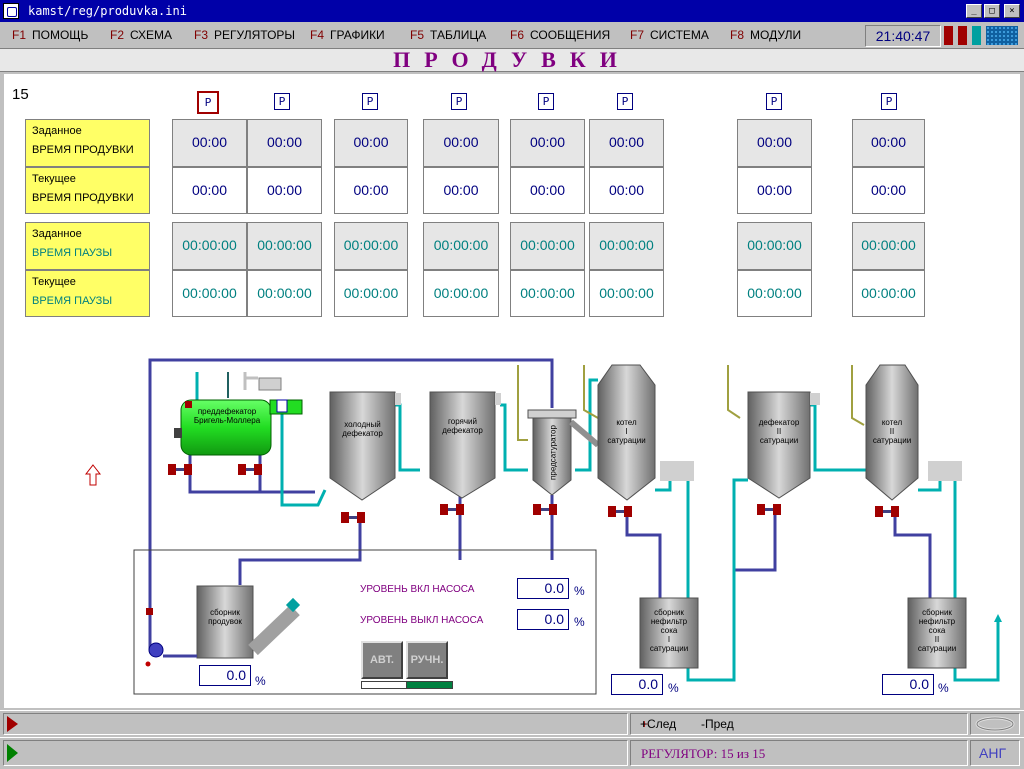 The height and width of the screenshot is (769, 1024). What do you see at coordinates (937, 630) in the screenshot?
I see `tank-2-label: сборник нефильтр сока II сатурации` at bounding box center [937, 630].